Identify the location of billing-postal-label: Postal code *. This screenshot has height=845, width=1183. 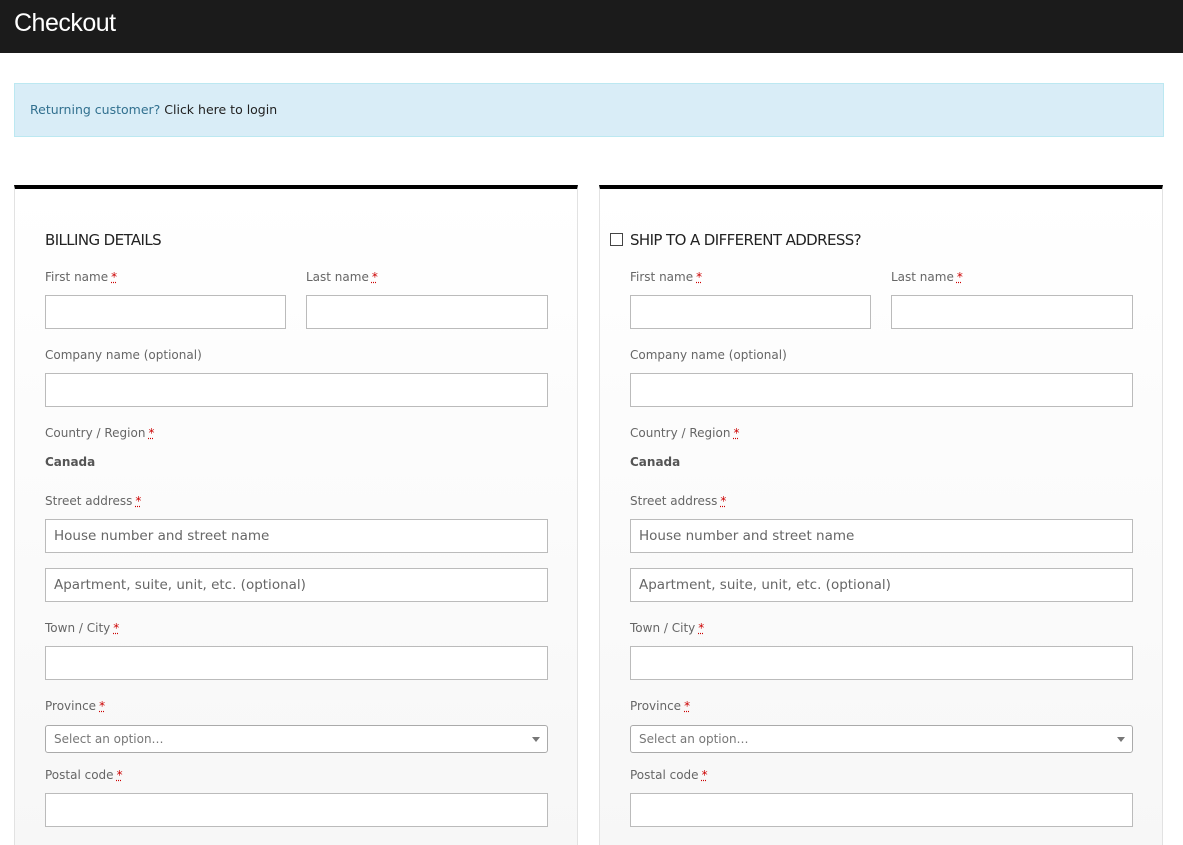
(84, 775).